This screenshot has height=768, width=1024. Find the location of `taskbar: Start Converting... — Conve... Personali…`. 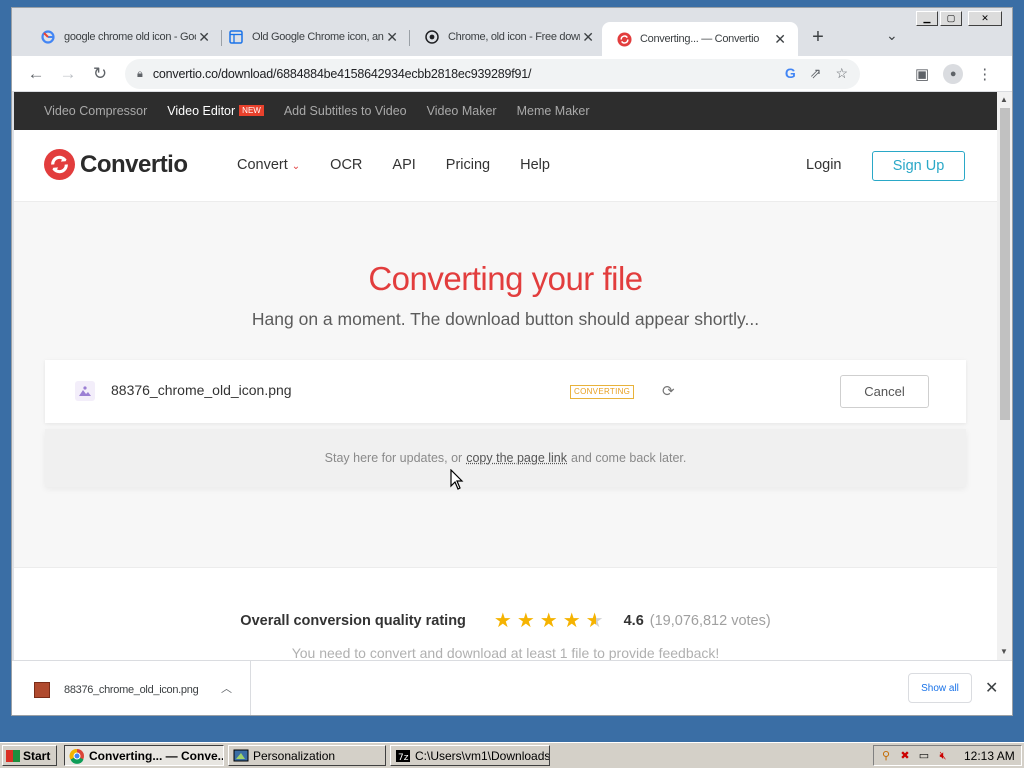

taskbar: Start Converting... — Conve... Personali… is located at coordinates (512, 755).